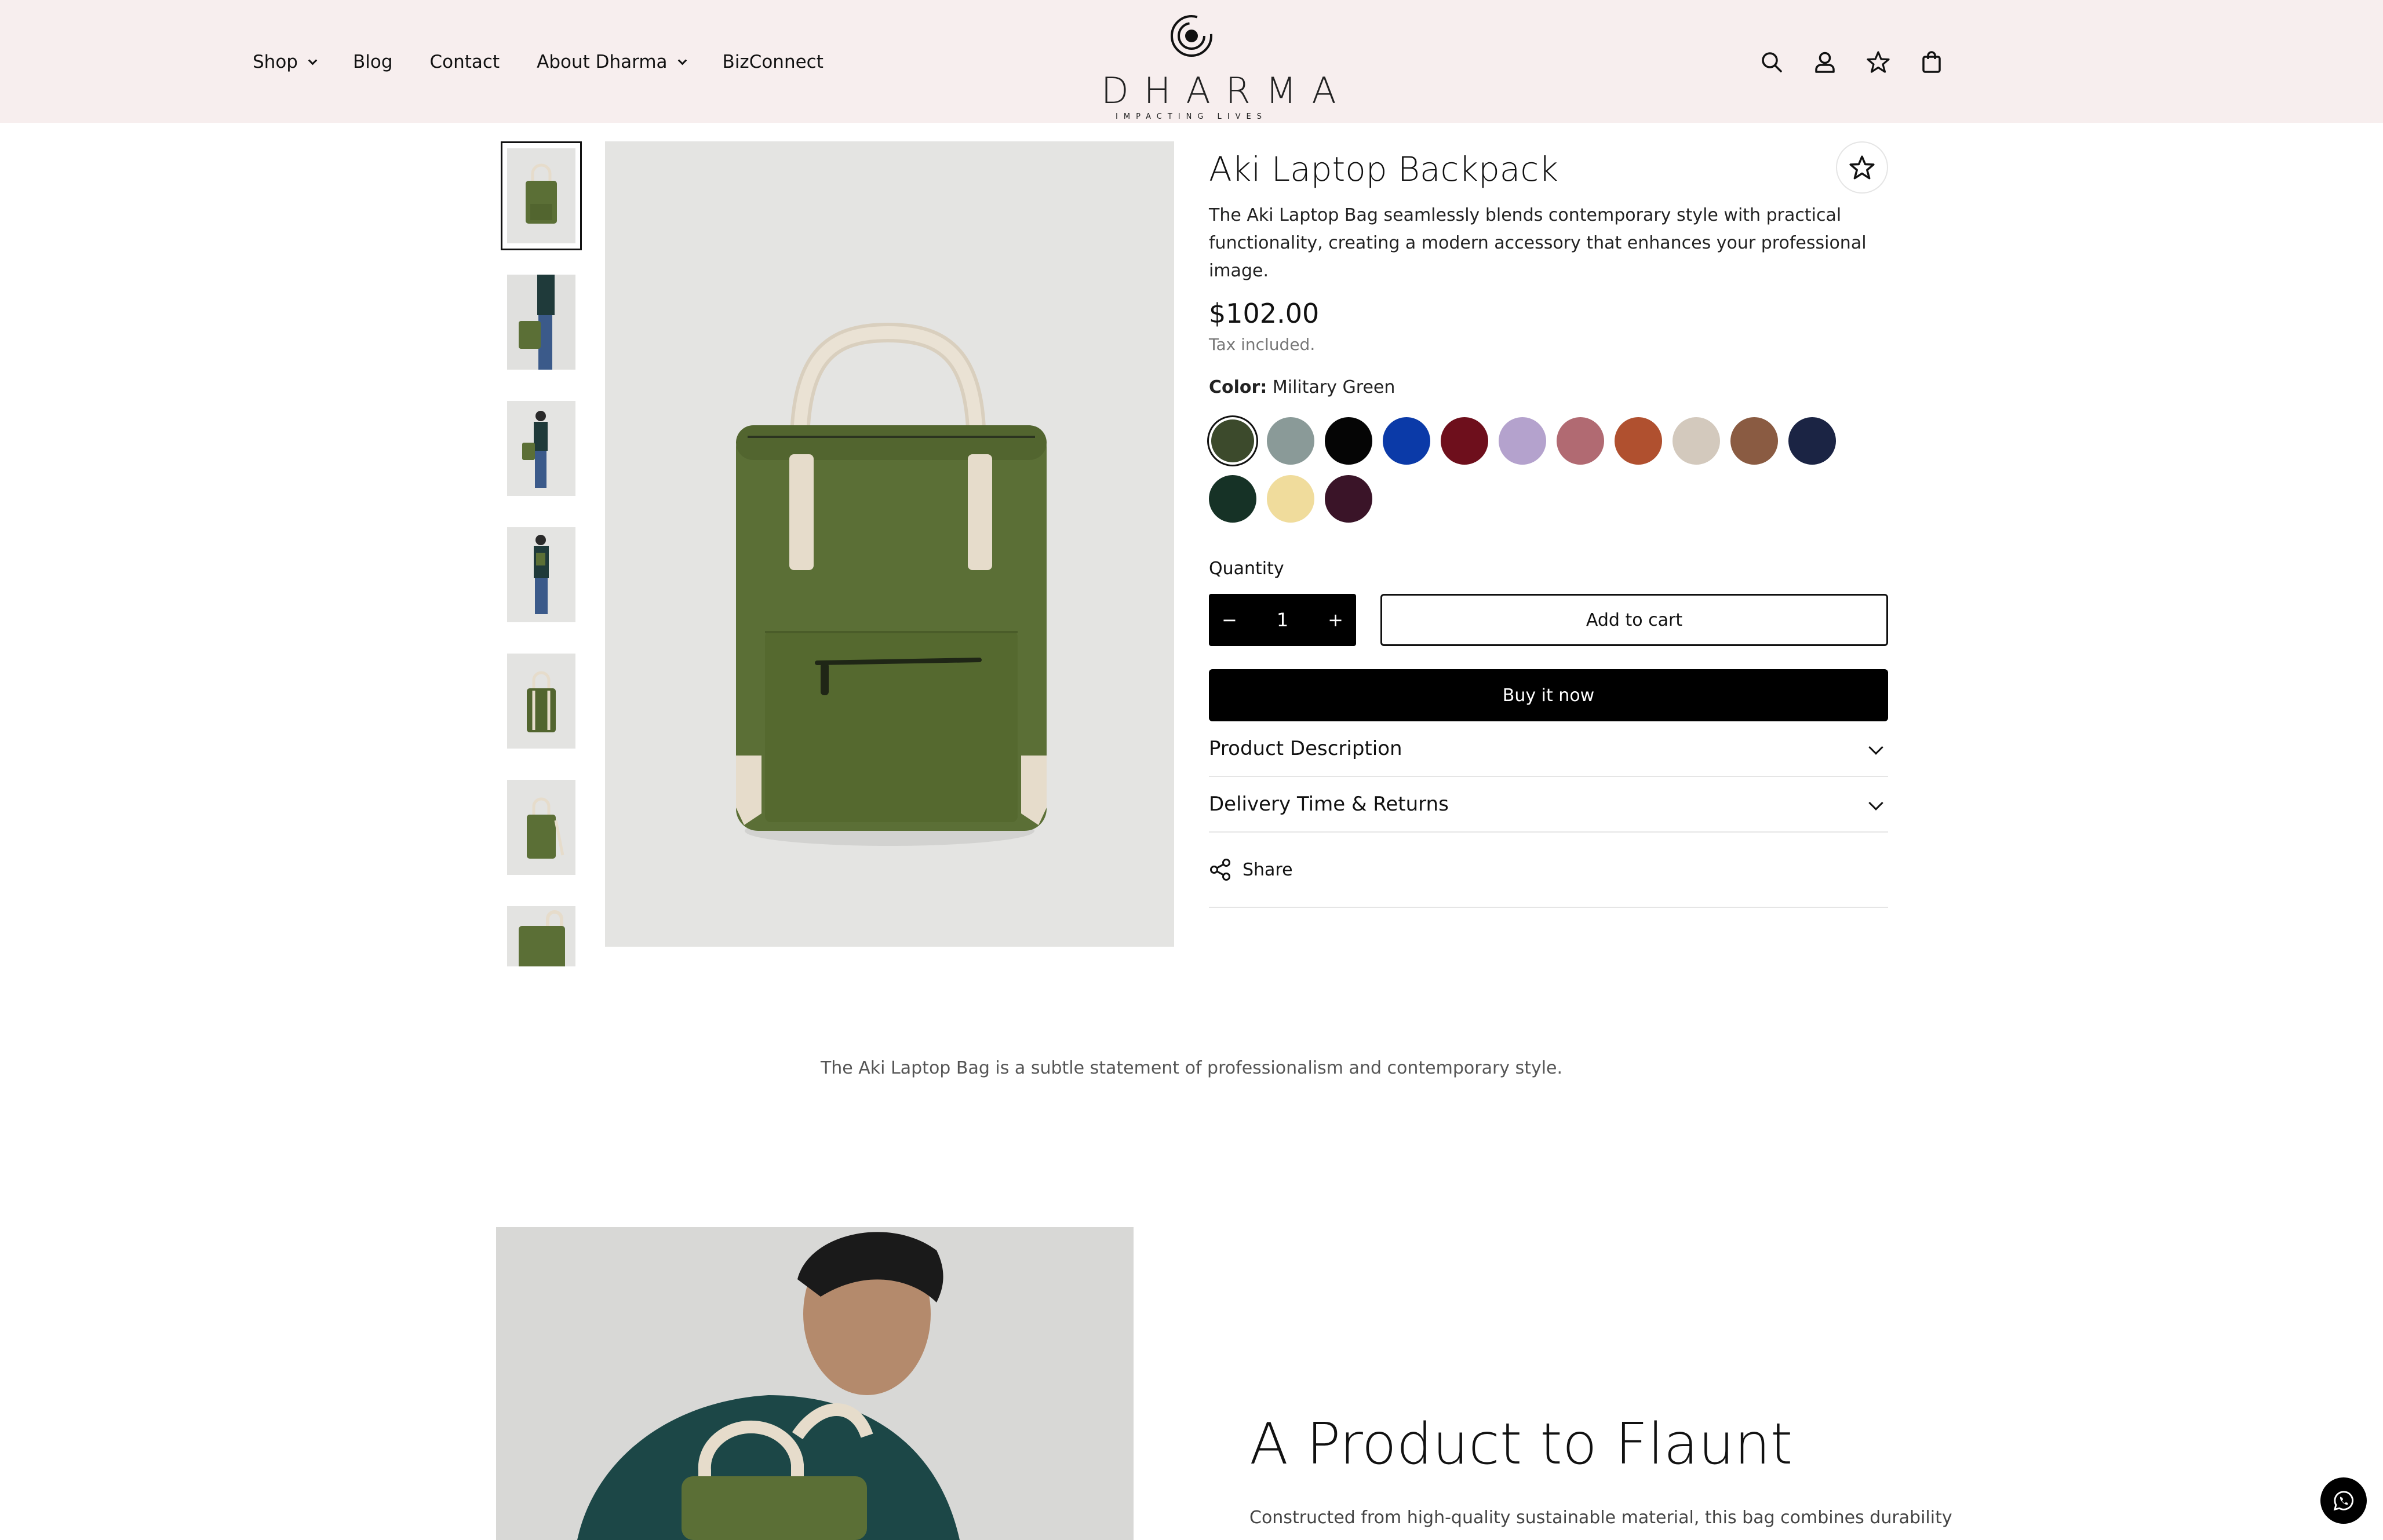 The width and height of the screenshot is (2383, 1540). Describe the element at coordinates (1329, 804) in the screenshot. I see `accordion-label: Delivery Time & Returns` at that location.